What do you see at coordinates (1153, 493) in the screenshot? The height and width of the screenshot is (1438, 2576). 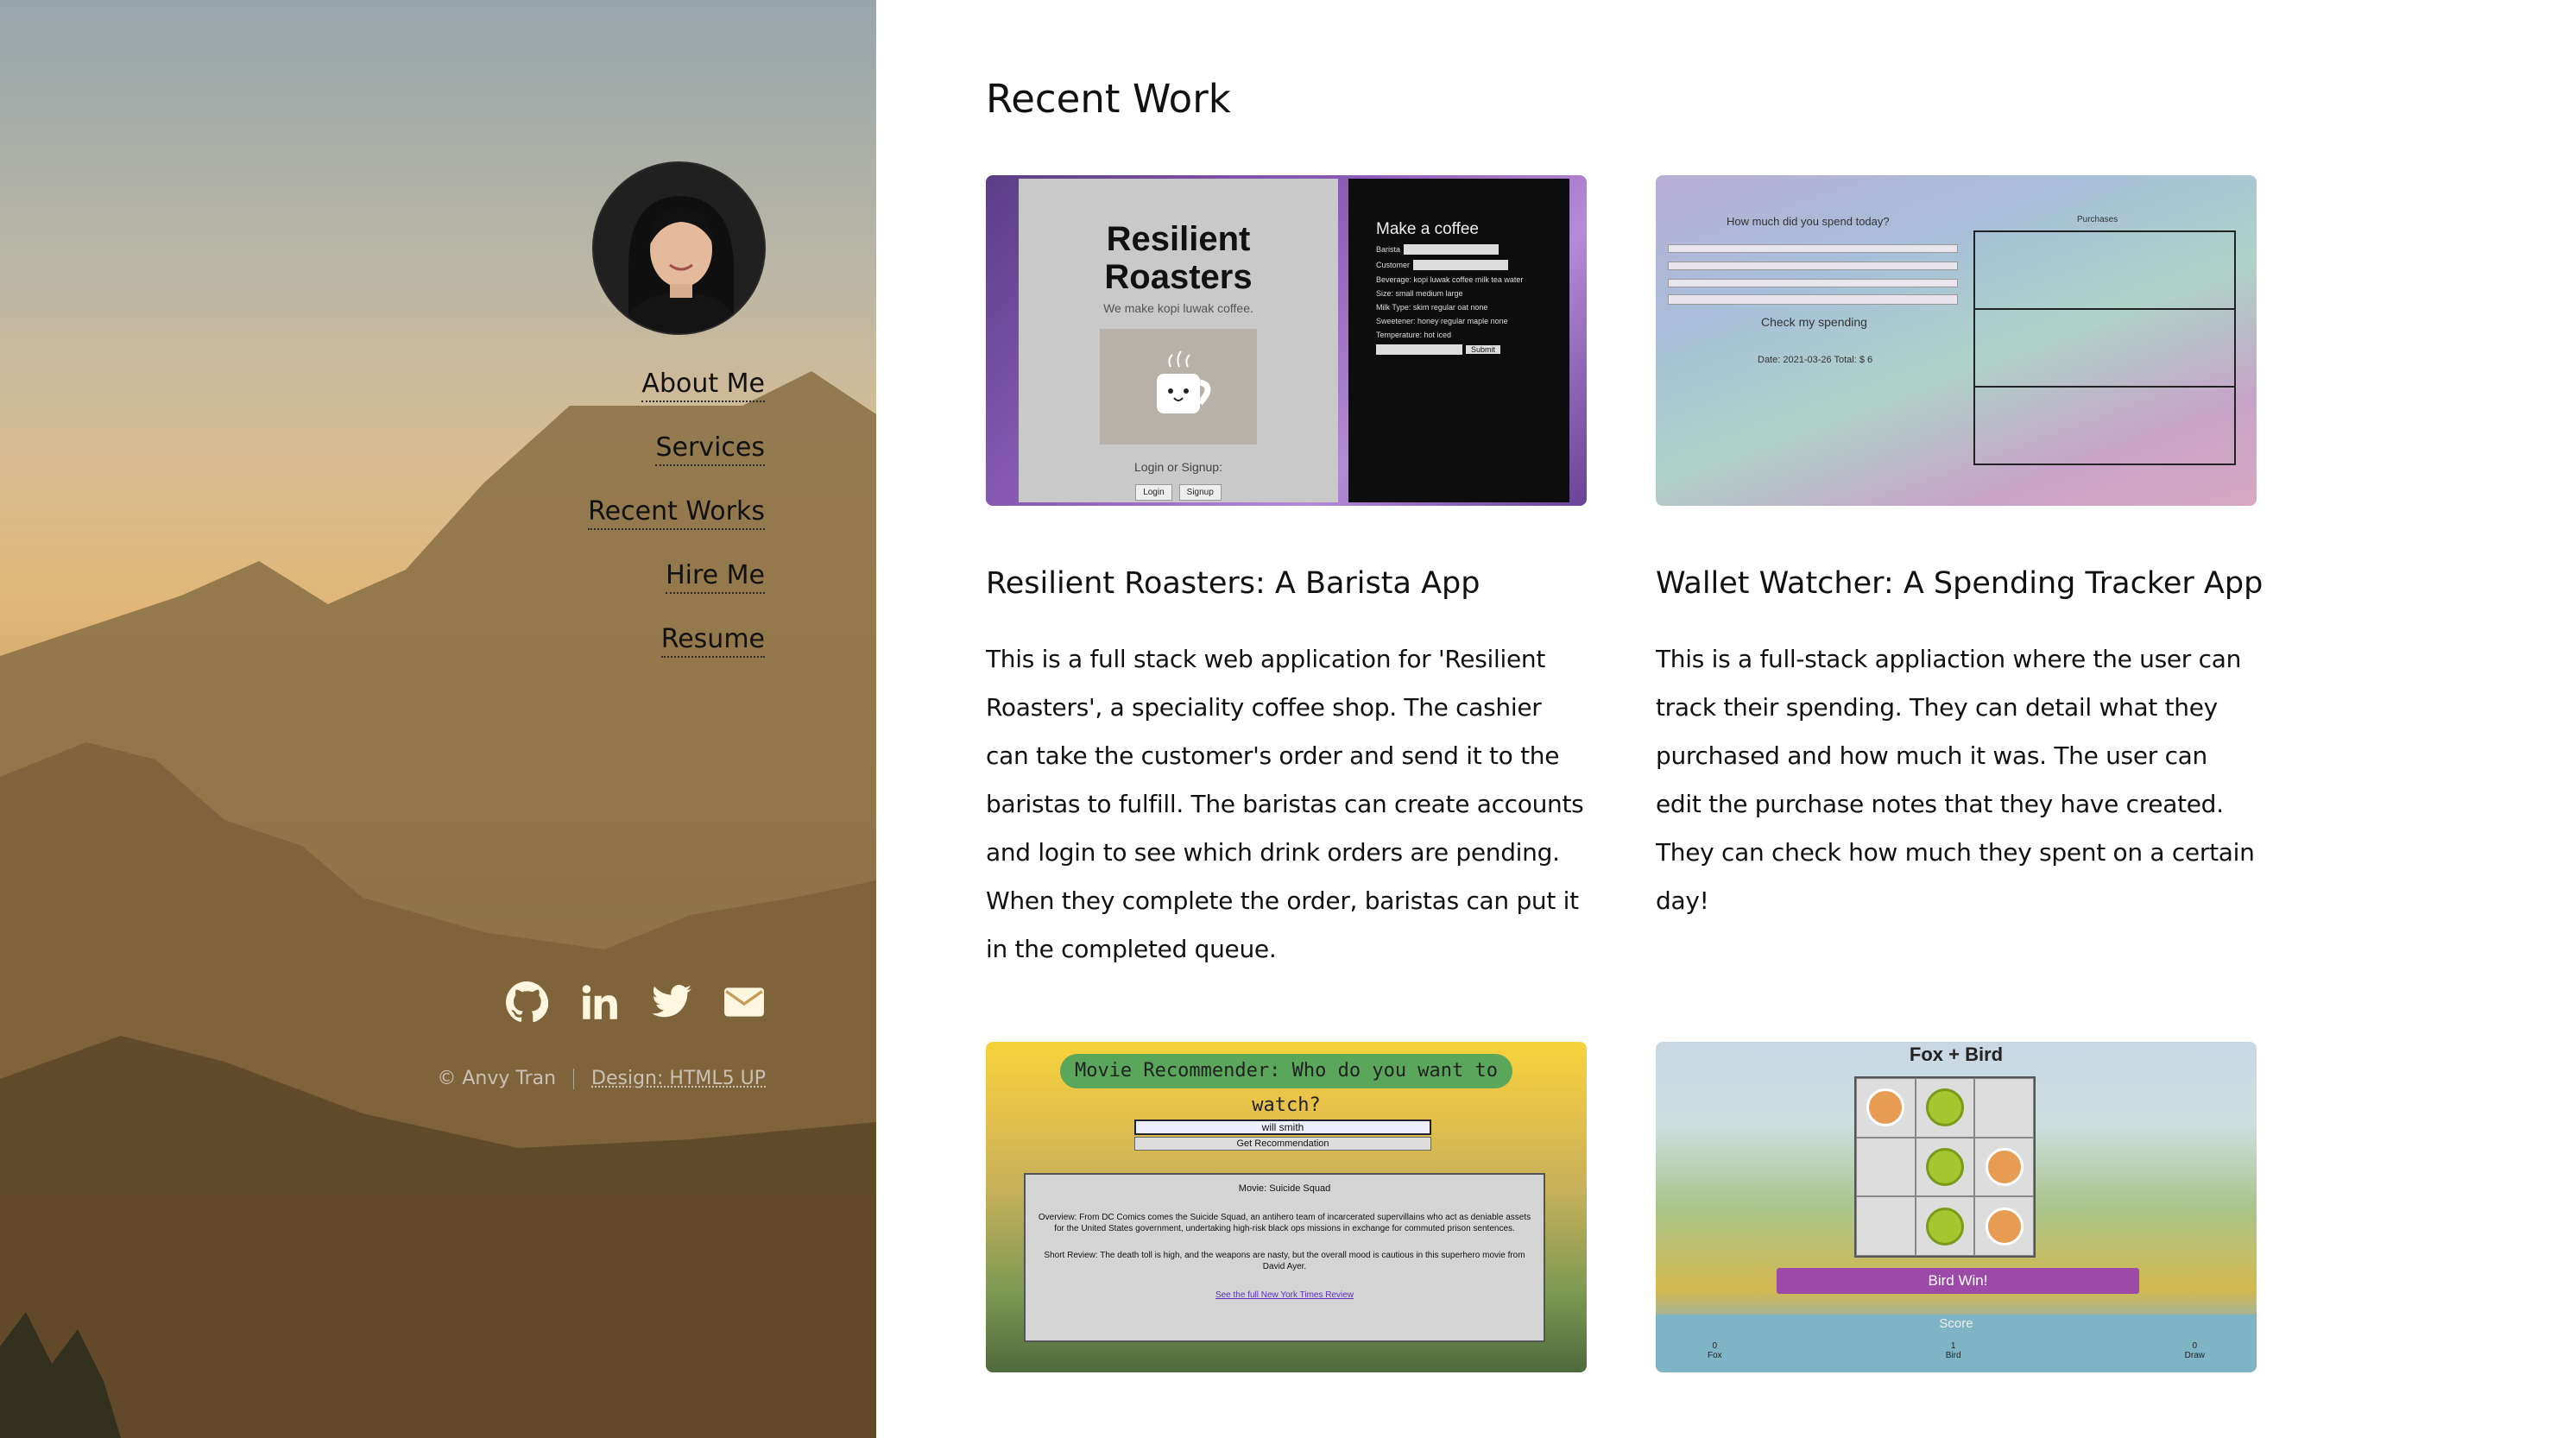 I see `thumb-login-button: Login` at bounding box center [1153, 493].